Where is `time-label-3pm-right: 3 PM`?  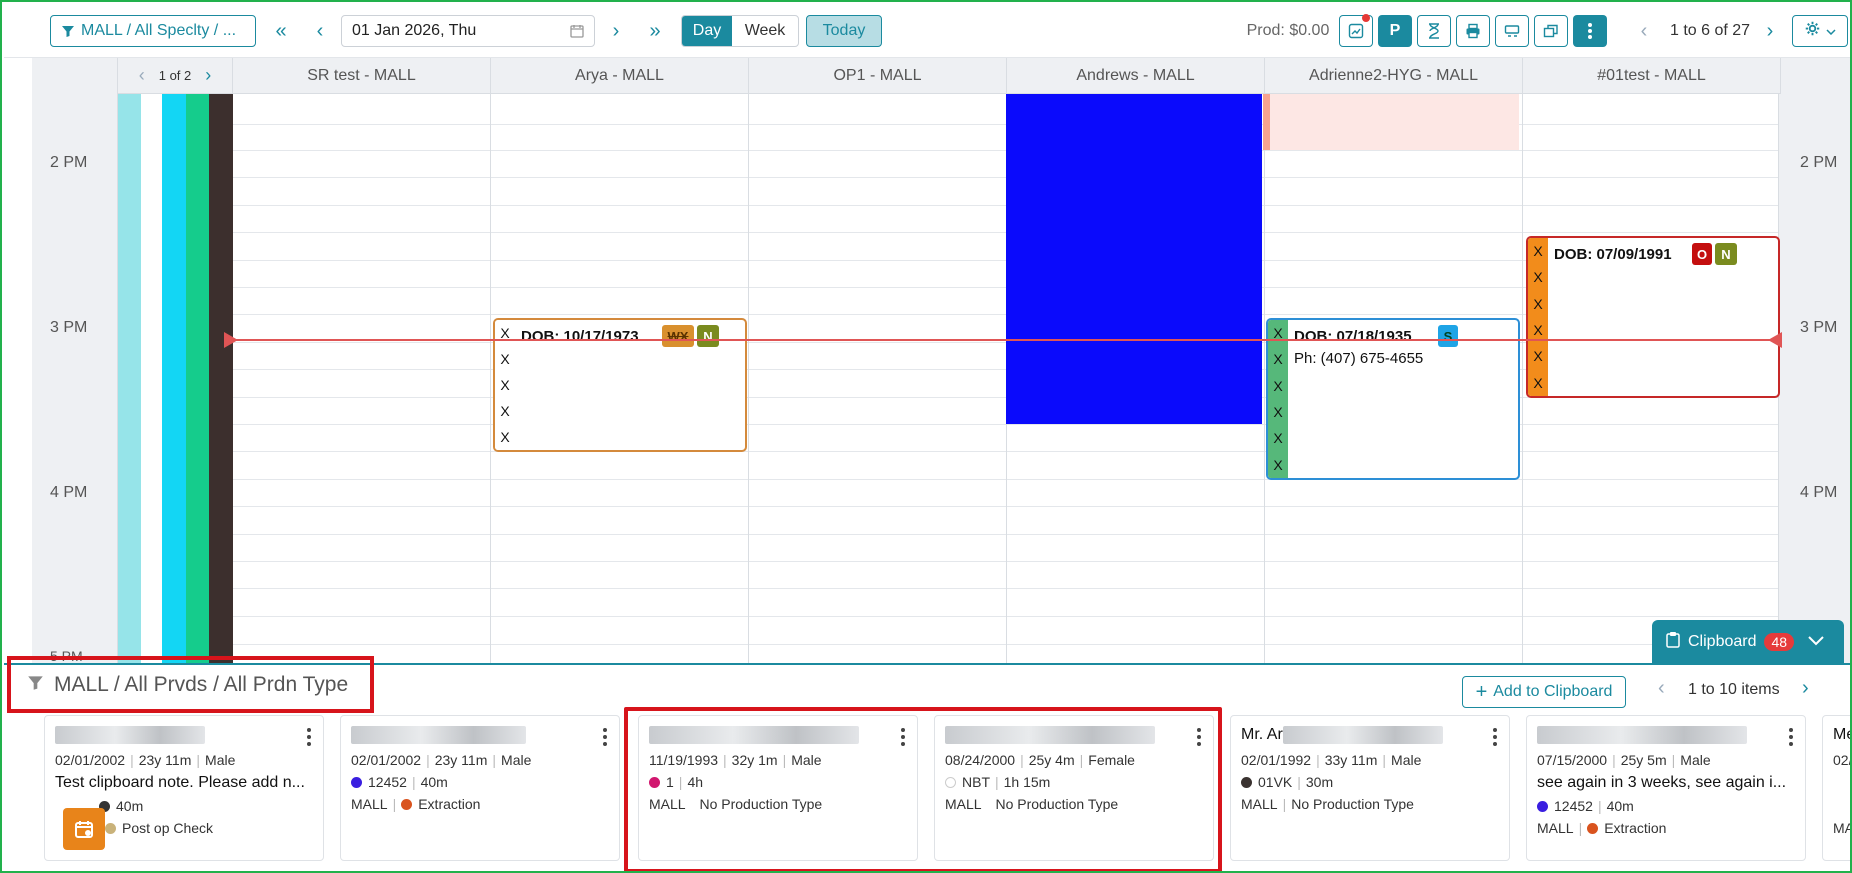 time-label-3pm-right: 3 PM is located at coordinates (1819, 327).